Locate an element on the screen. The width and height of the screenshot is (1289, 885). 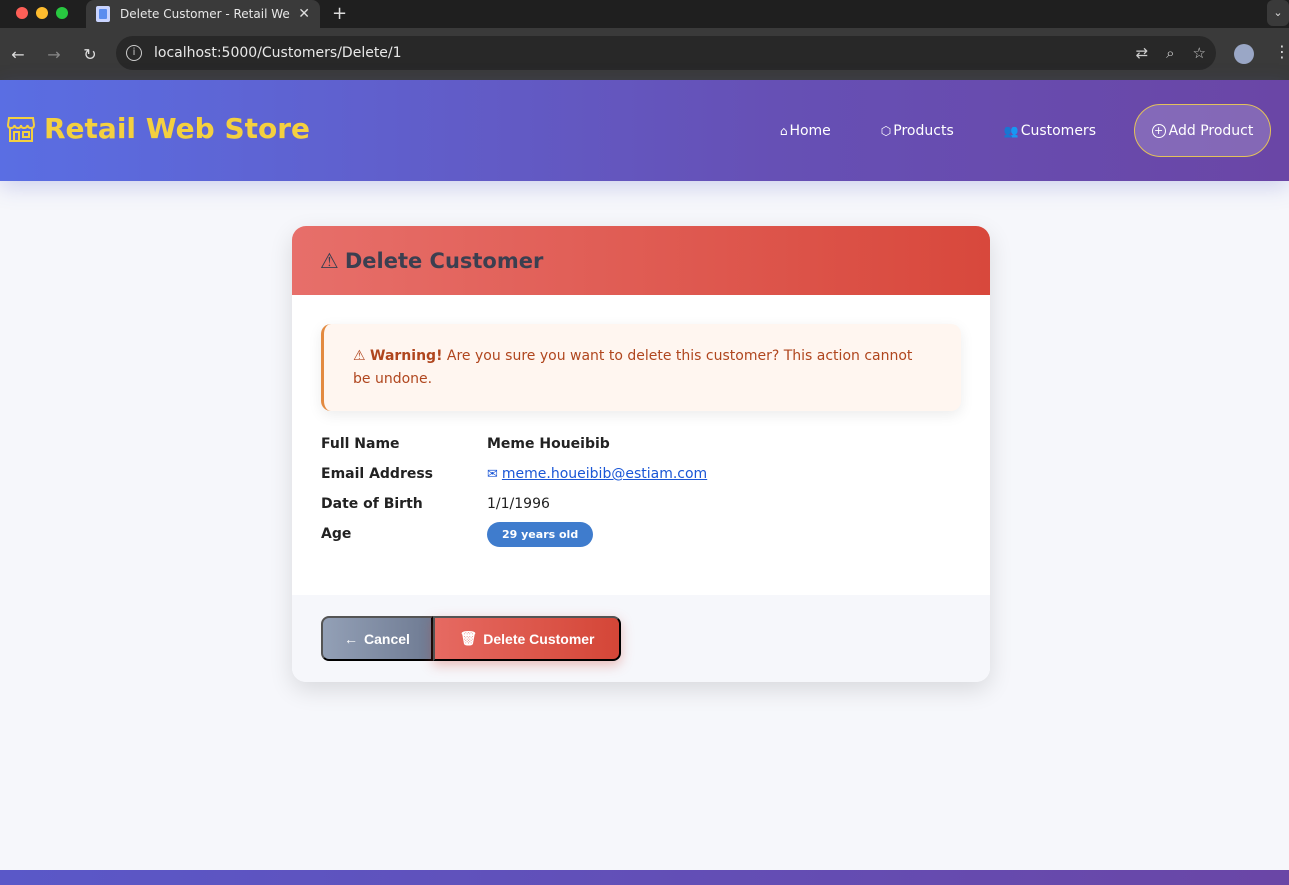
add-product-button: + Add Product is located at coordinates (1202, 130).